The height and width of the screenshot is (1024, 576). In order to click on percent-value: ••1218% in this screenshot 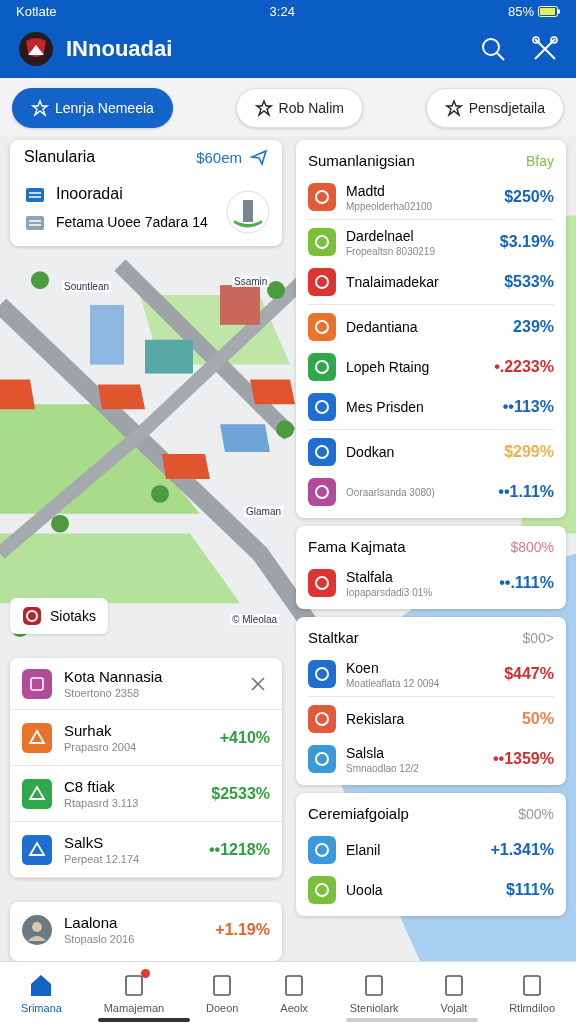, I will do `click(239, 849)`.